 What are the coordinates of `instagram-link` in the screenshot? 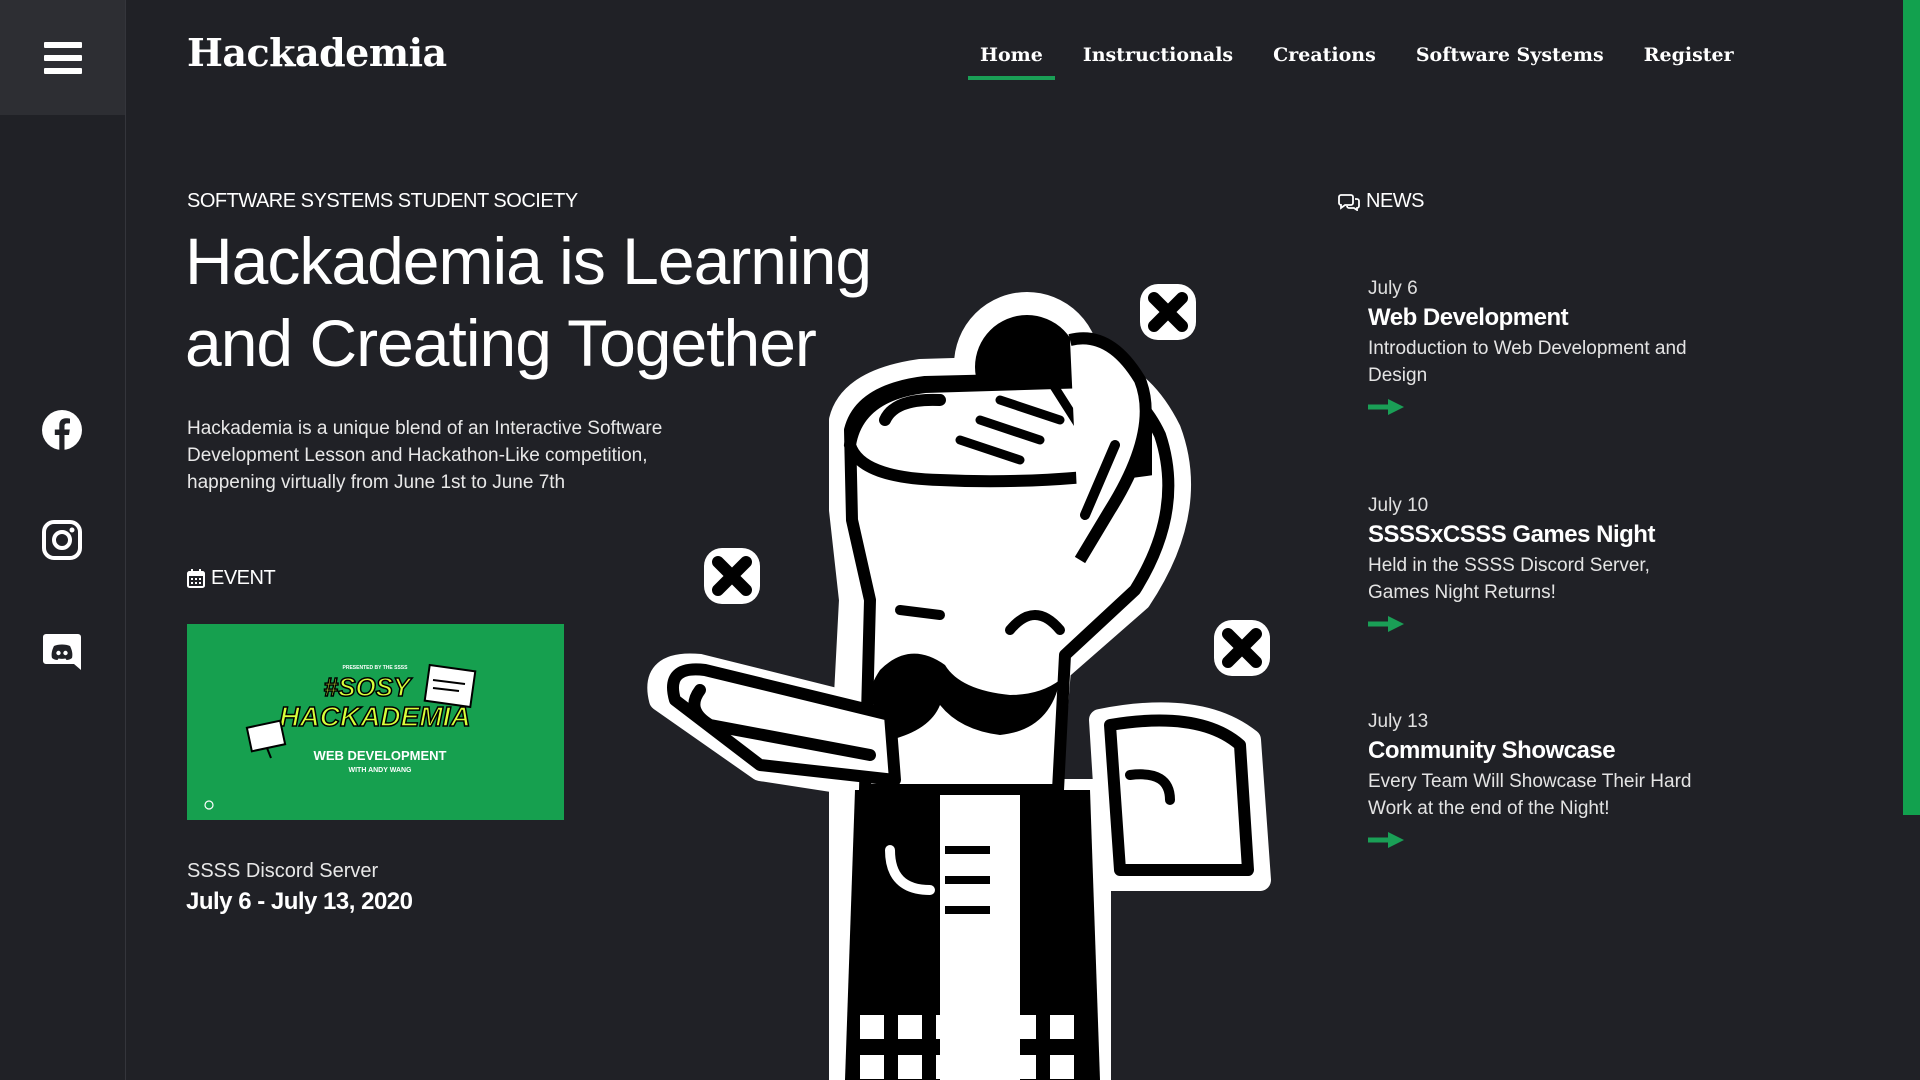 It's located at (62, 540).